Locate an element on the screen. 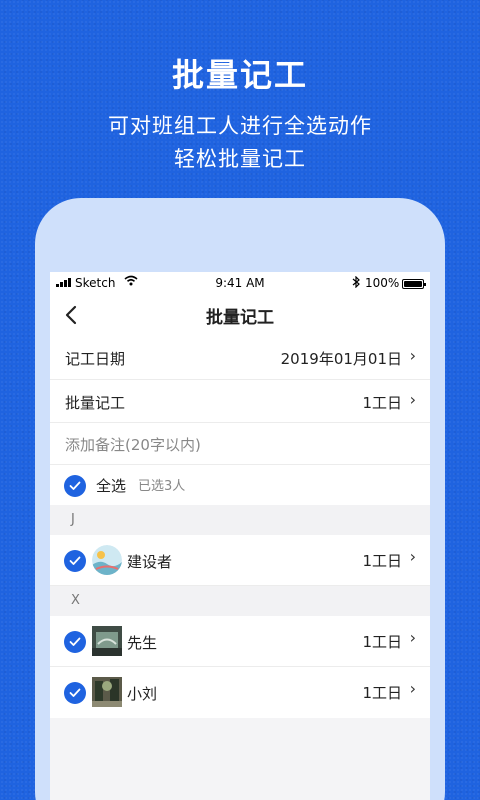 This screenshot has height=800, width=480. batch-label: 批量记工 is located at coordinates (95, 403).